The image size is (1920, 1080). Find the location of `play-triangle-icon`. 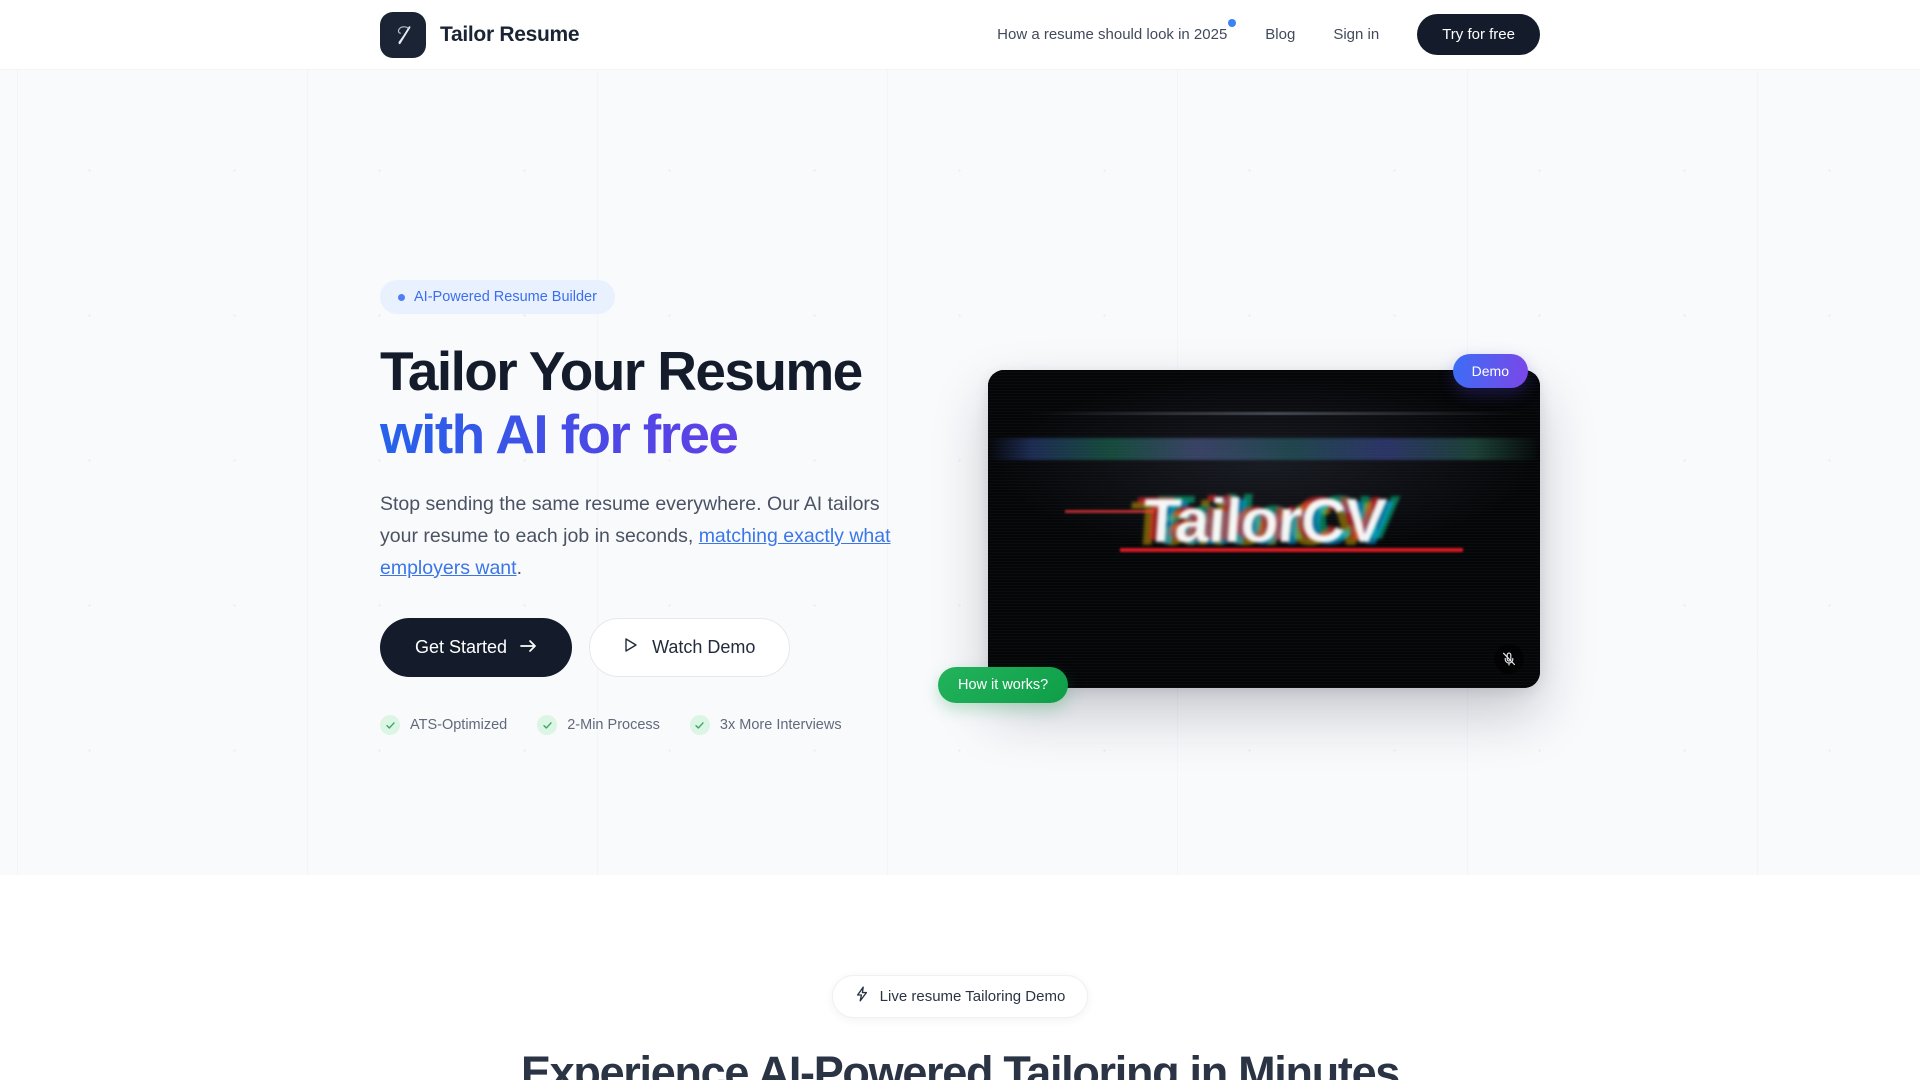

play-triangle-icon is located at coordinates (631, 647).